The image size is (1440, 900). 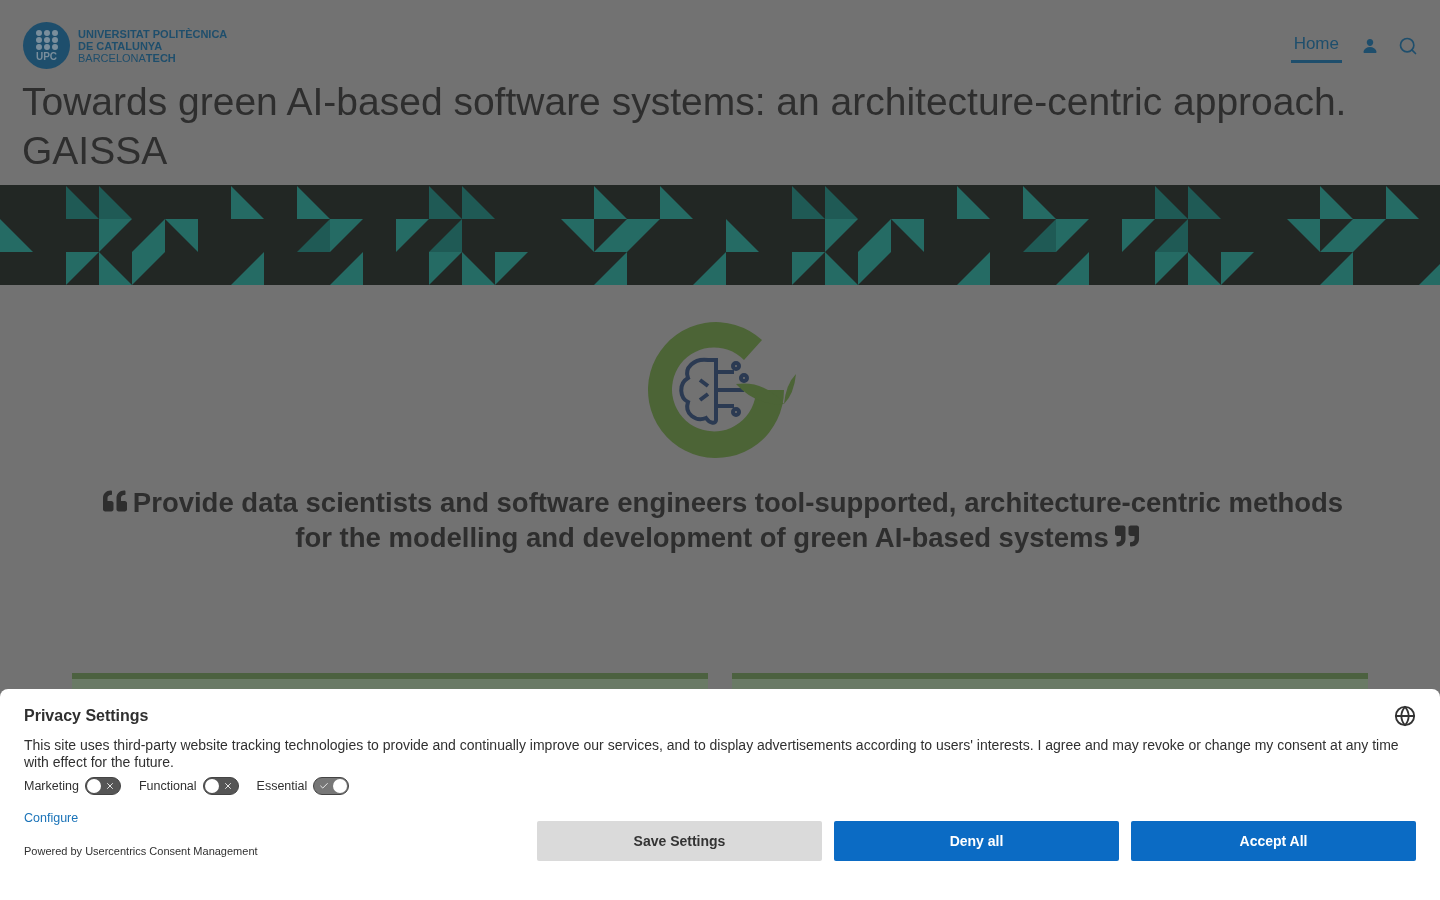 What do you see at coordinates (679, 841) in the screenshot?
I see `consent-button: Save Settings` at bounding box center [679, 841].